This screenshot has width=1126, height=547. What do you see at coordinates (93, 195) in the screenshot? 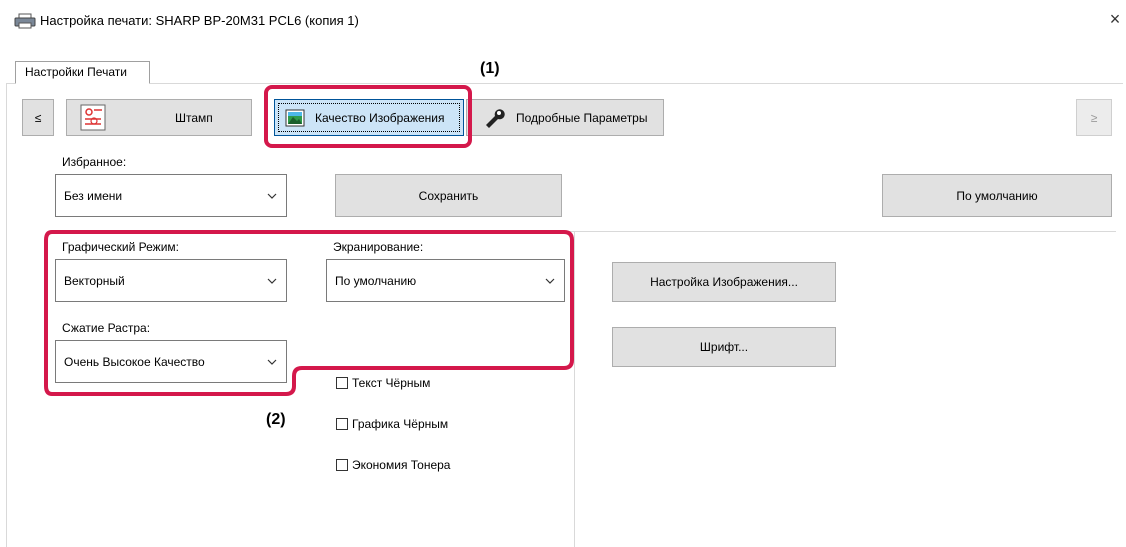
I see `favorites-value: Без имени` at bounding box center [93, 195].